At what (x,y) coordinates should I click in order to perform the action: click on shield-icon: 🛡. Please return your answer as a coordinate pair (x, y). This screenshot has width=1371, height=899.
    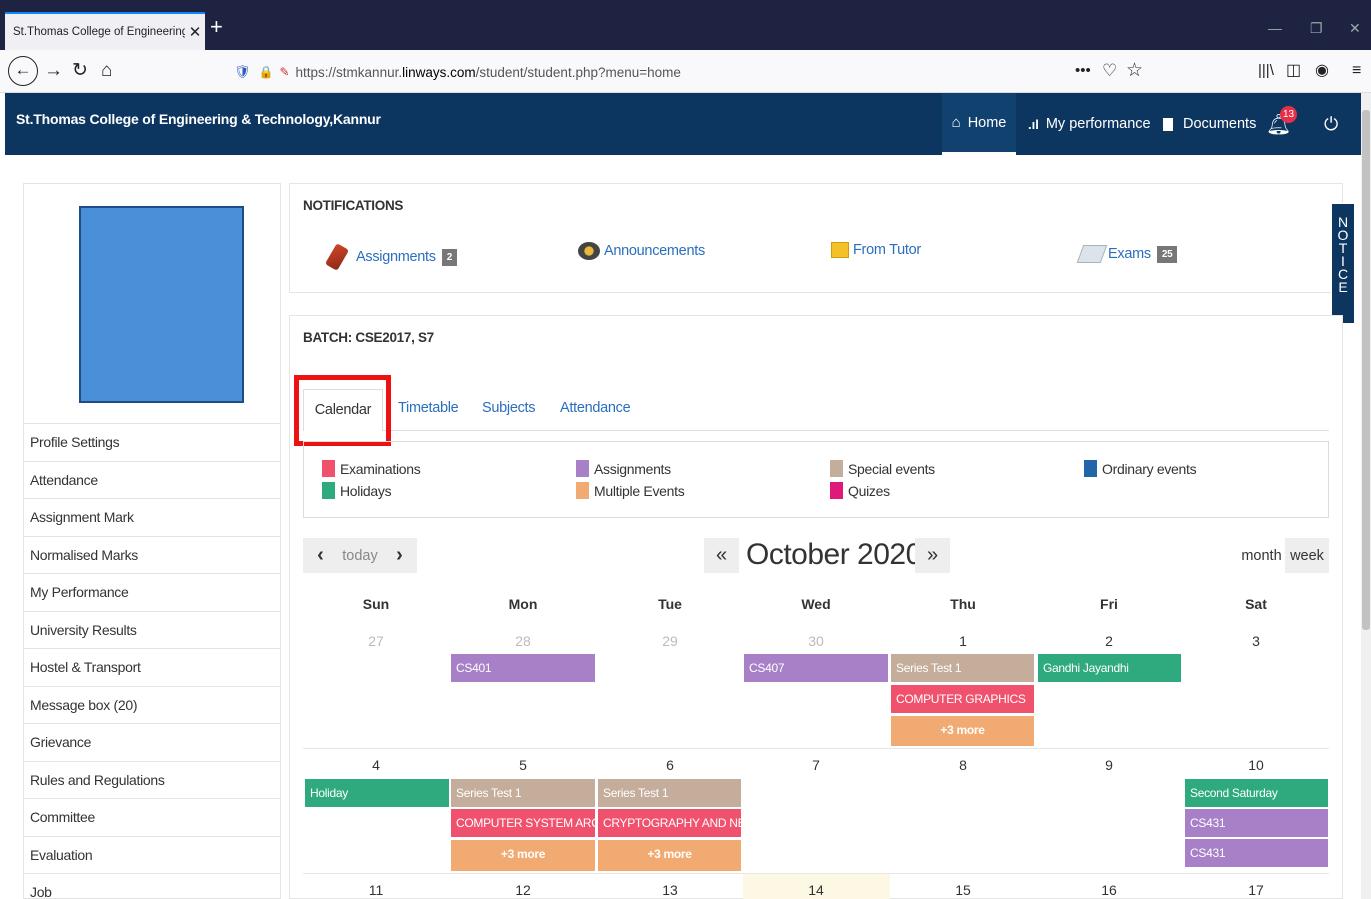
    Looking at the image, I should click on (242, 72).